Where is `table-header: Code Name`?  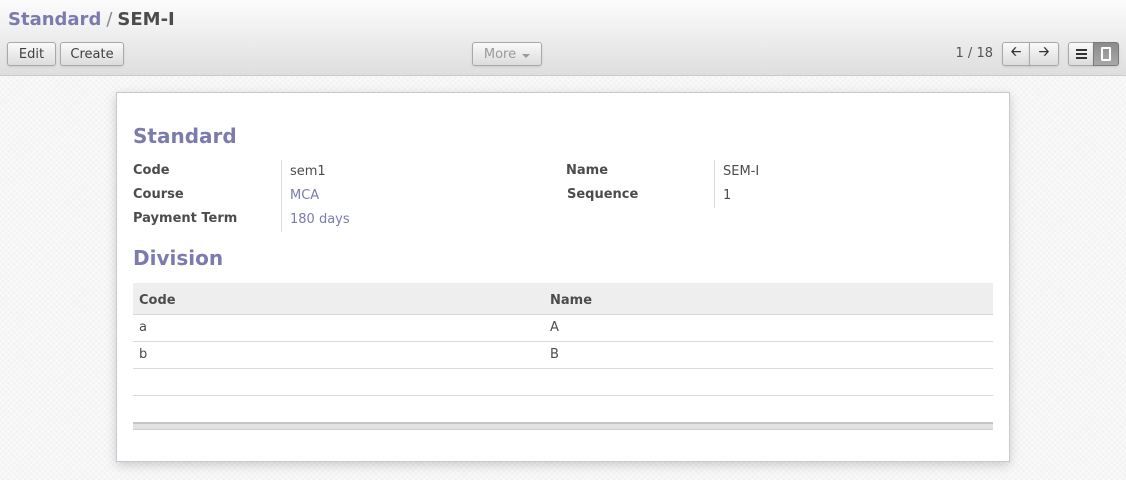
table-header: Code Name is located at coordinates (563, 299).